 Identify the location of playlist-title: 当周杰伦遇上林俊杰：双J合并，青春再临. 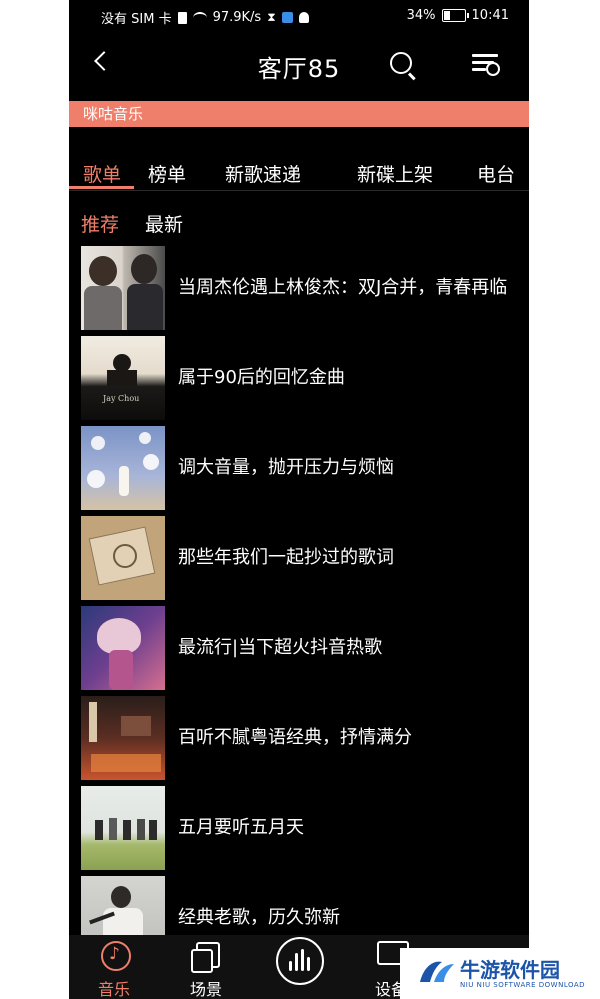
(343, 287).